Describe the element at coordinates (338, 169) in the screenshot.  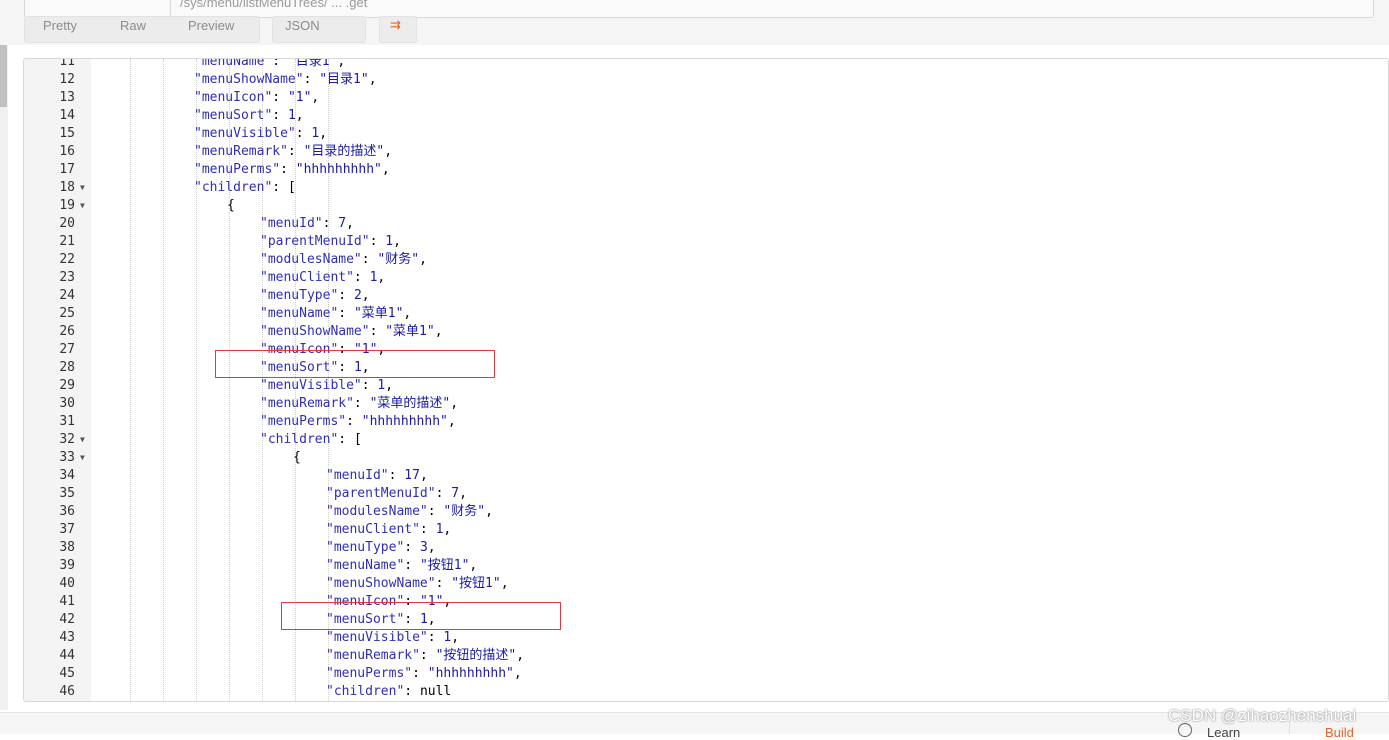
I see `json-value: "hhhhhhhhh"` at that location.